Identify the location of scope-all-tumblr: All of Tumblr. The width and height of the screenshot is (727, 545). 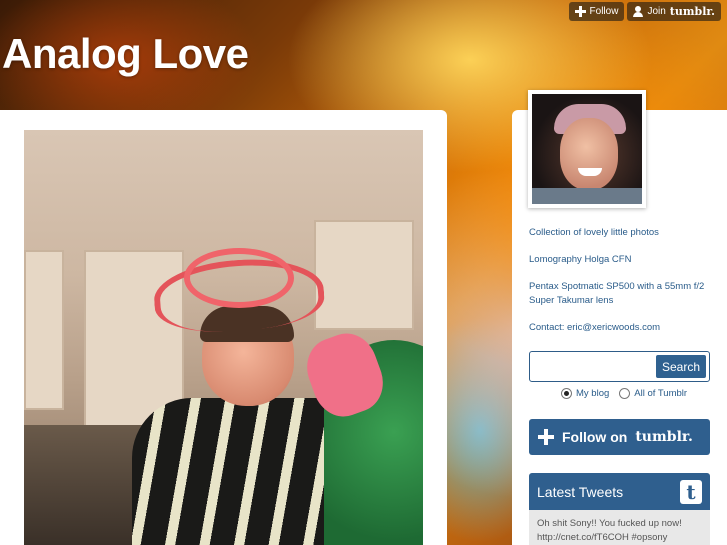
(653, 393).